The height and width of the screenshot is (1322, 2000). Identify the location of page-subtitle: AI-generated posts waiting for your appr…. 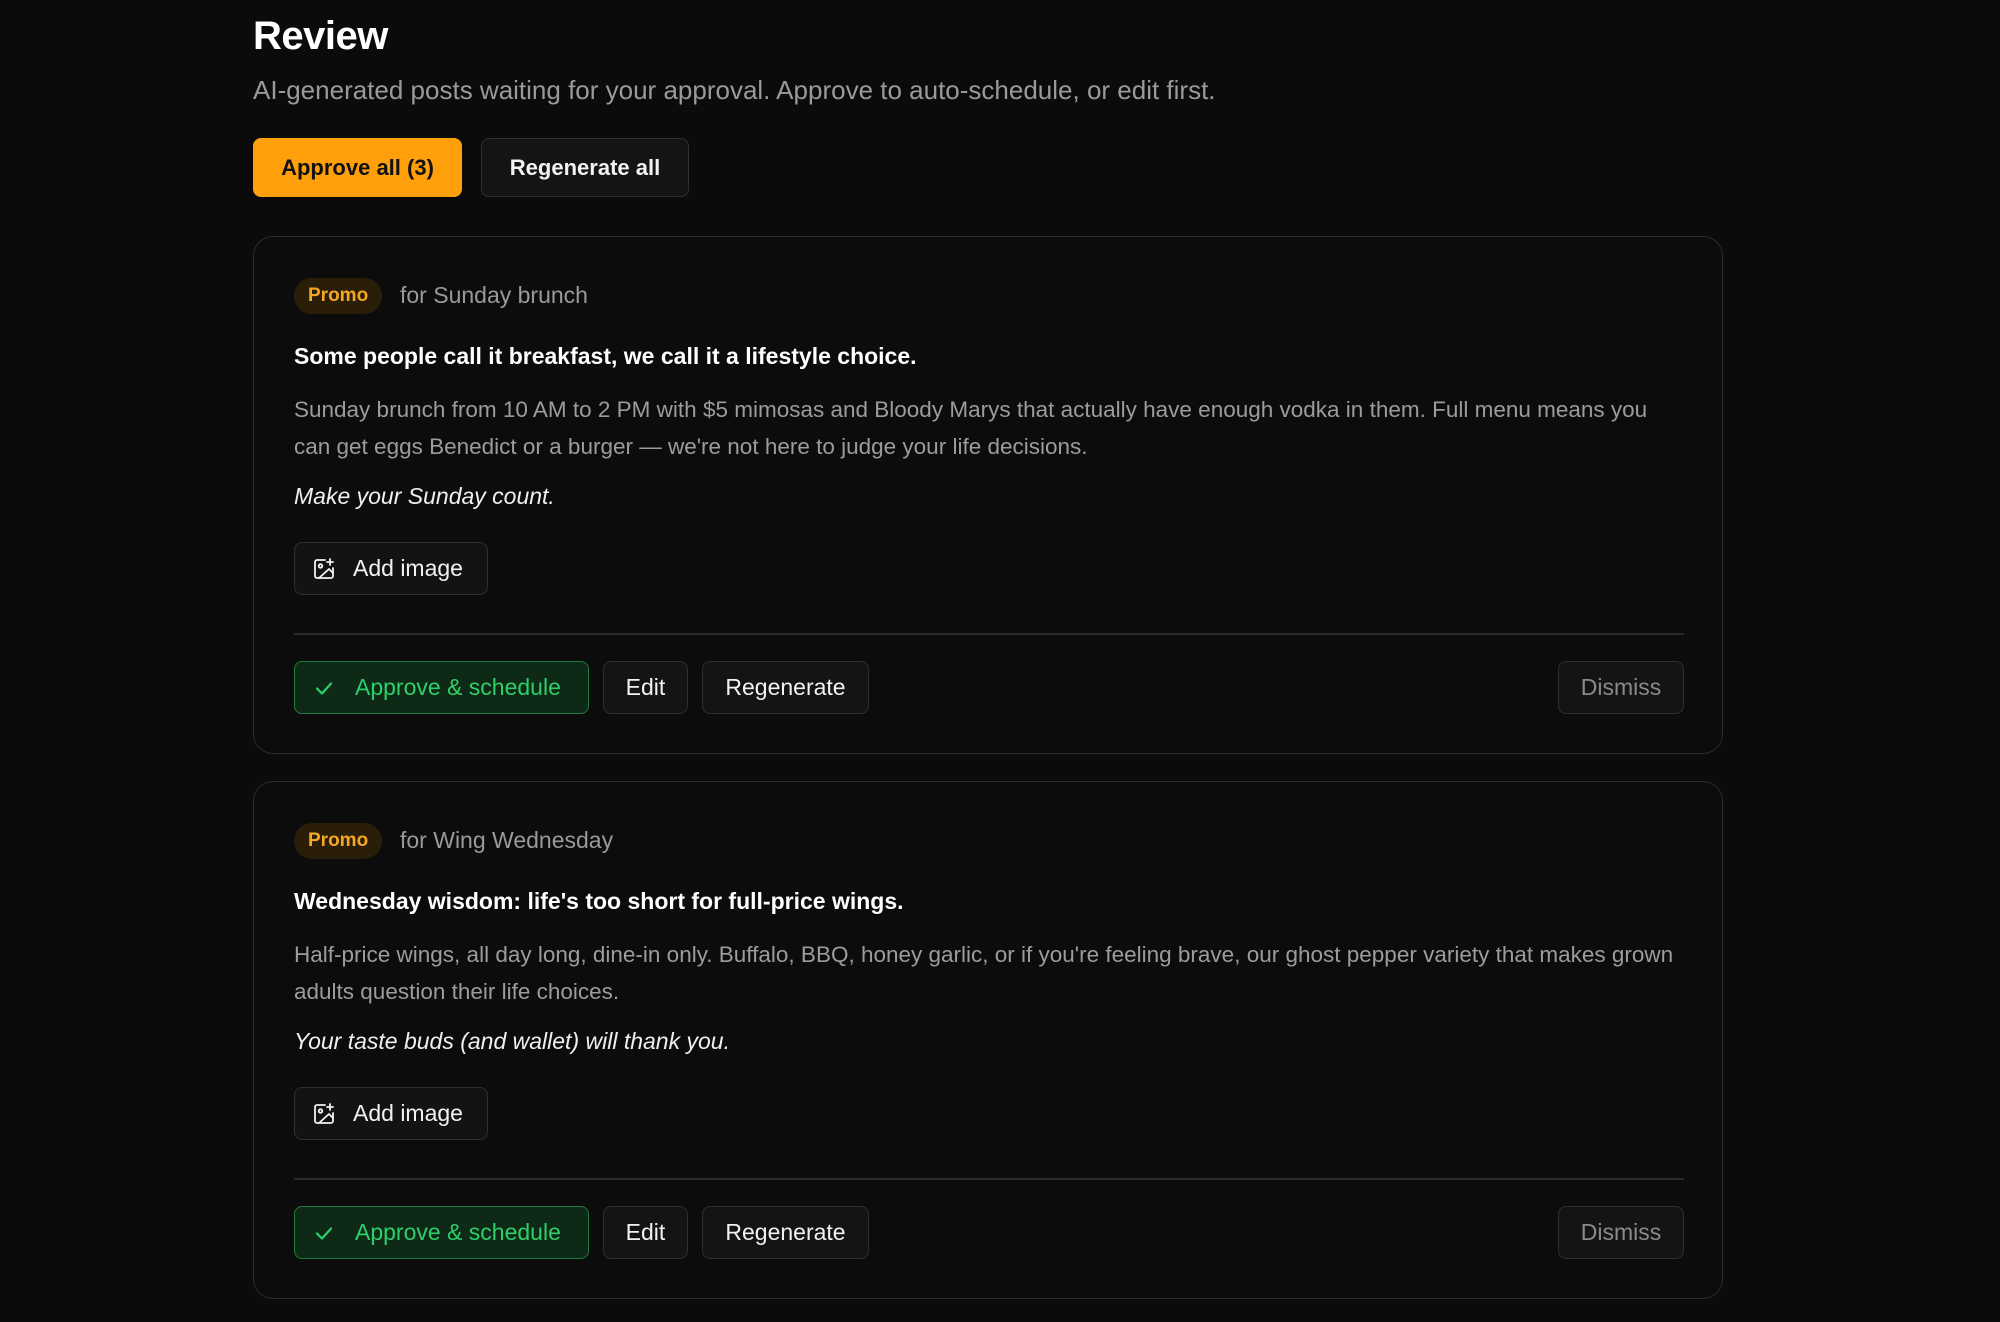
(734, 90).